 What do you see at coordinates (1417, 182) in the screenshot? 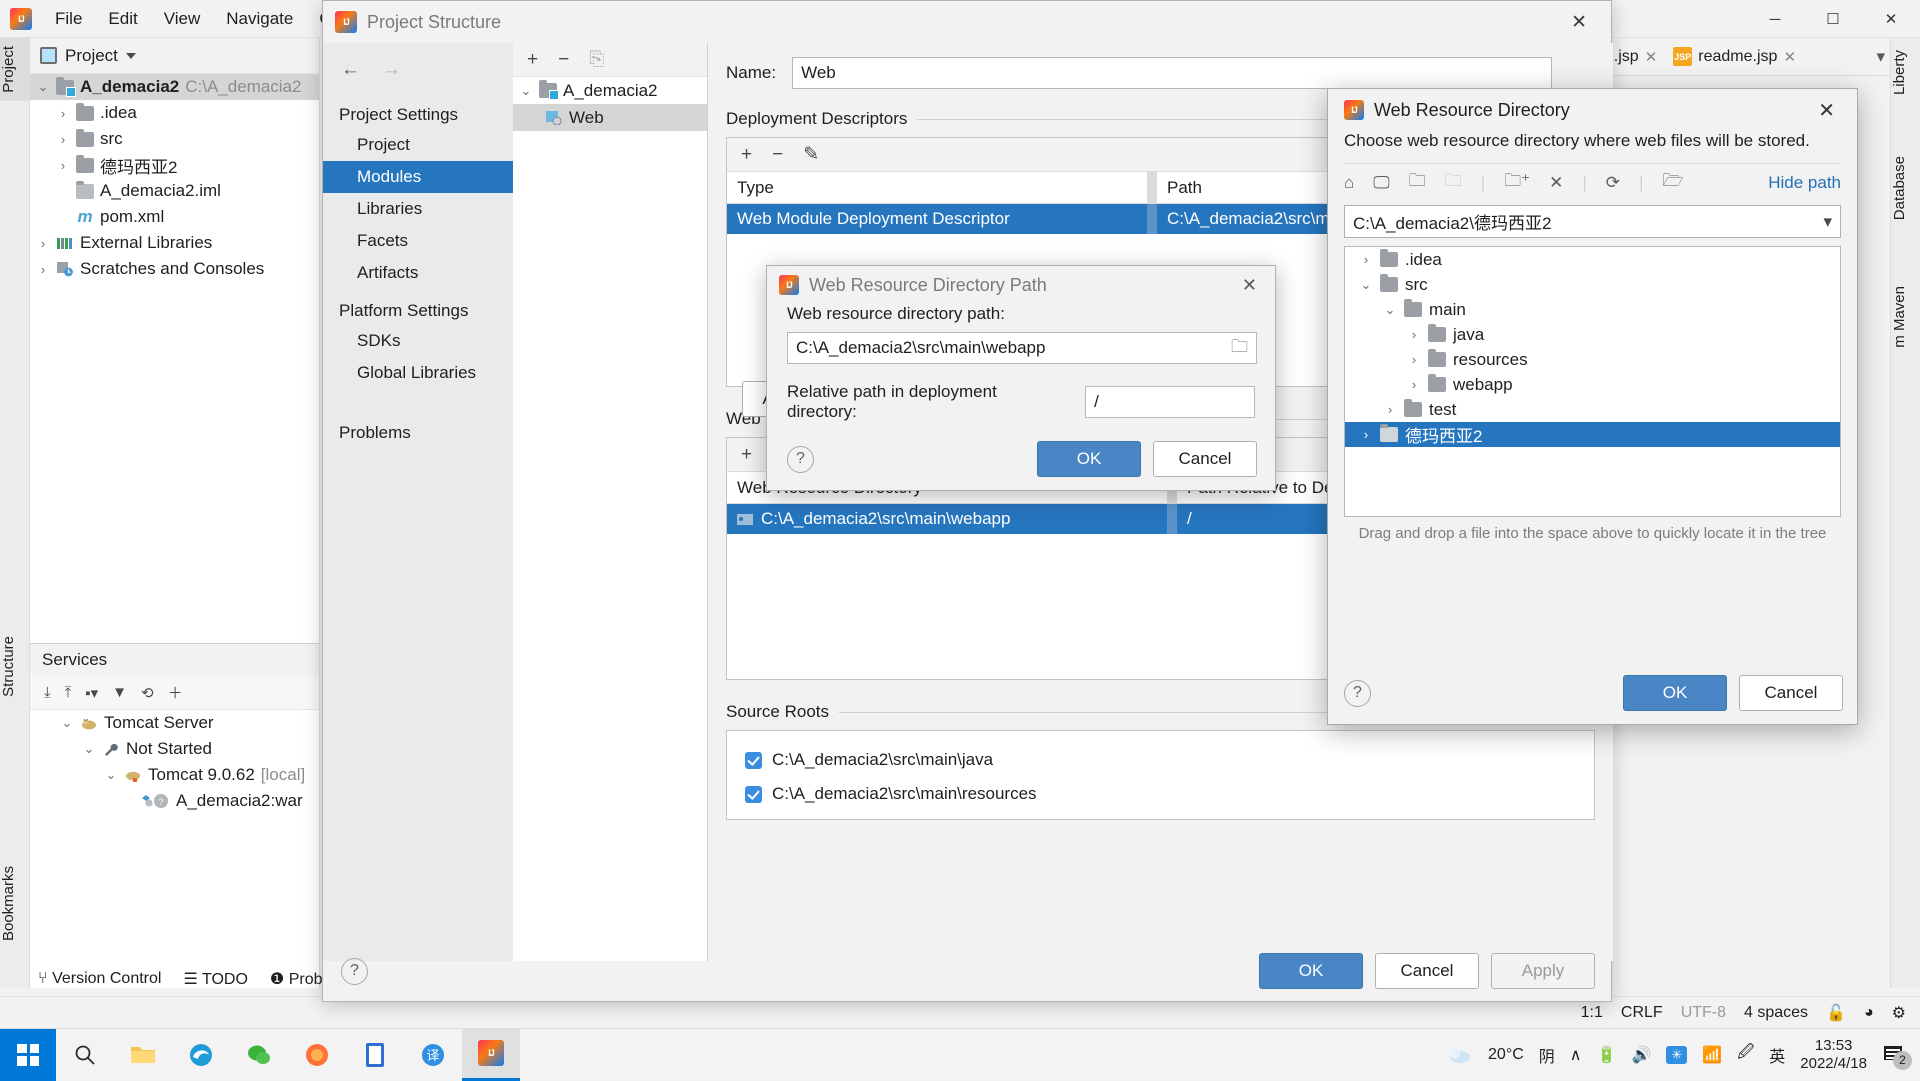
I see `project-folder-icon: 🗀` at bounding box center [1417, 182].